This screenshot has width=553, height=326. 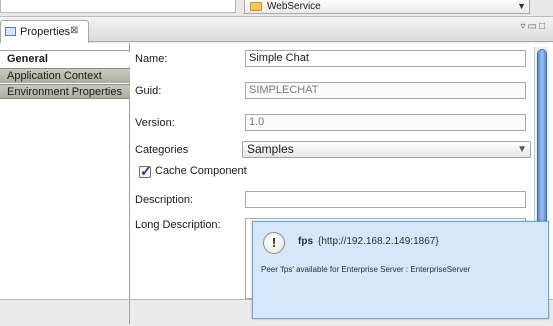 I want to click on maximize-icon: □, so click(x=543, y=26).